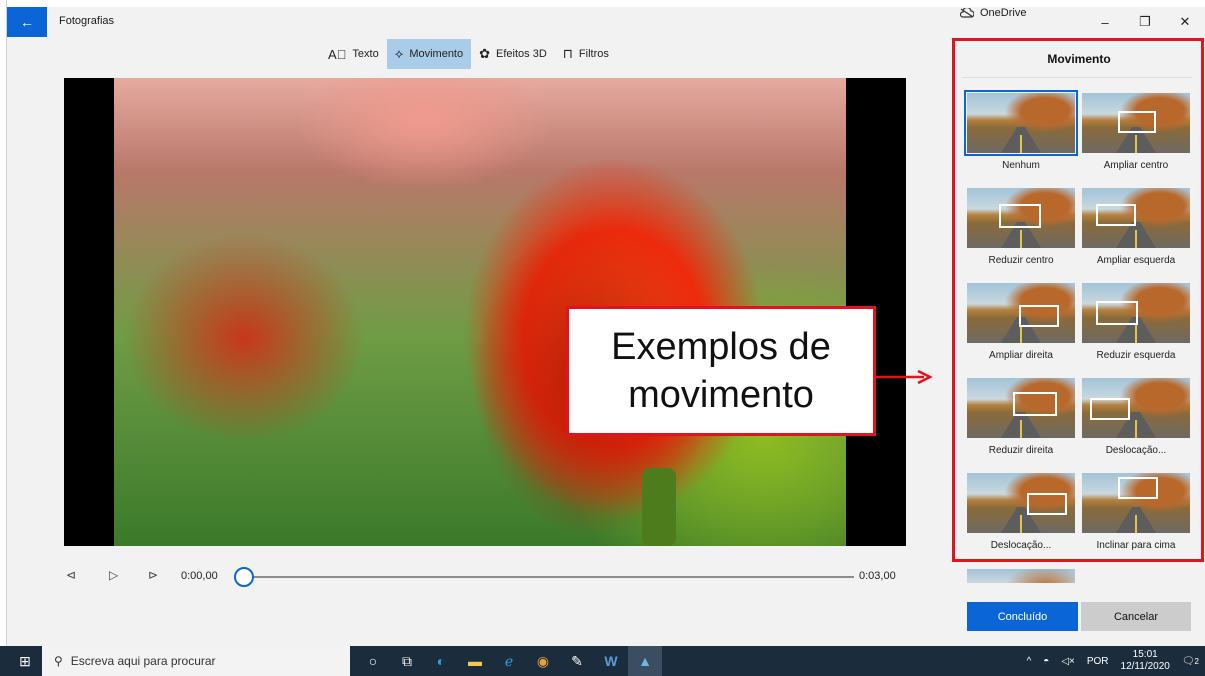  Describe the element at coordinates (399, 53) in the screenshot. I see `motion-icon: ⟡` at that location.